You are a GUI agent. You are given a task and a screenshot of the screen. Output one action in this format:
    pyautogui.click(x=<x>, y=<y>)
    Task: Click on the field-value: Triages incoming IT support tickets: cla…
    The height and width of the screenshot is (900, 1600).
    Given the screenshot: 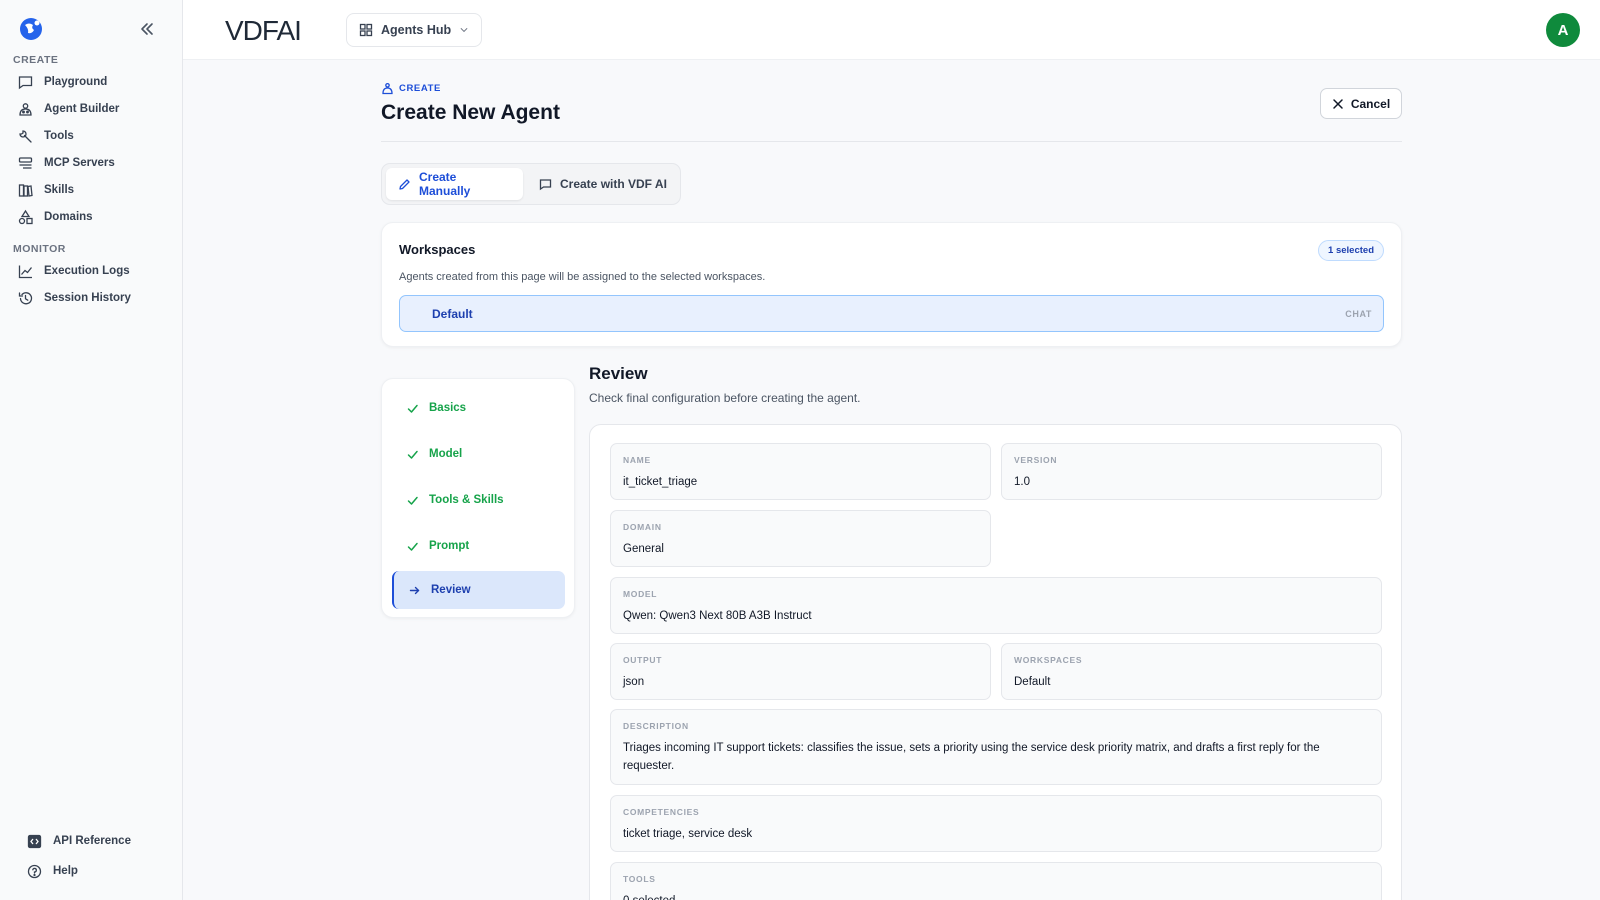 What is the action you would take?
    pyautogui.click(x=971, y=757)
    